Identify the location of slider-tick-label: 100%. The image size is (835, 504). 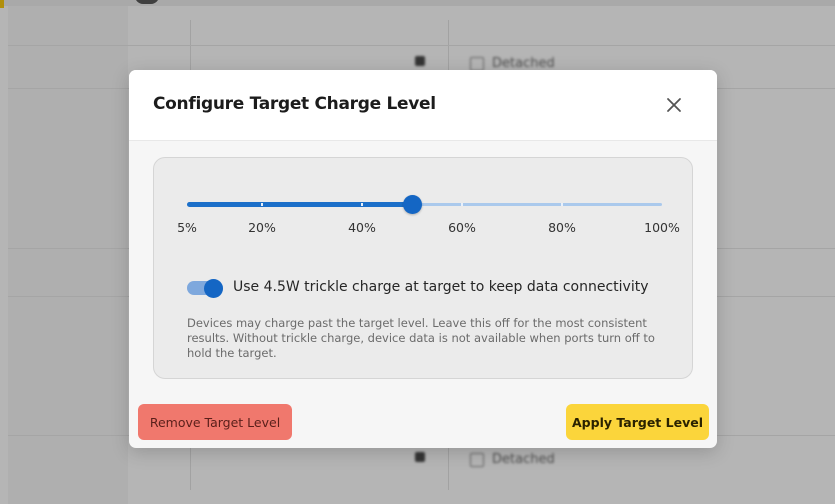
(662, 227).